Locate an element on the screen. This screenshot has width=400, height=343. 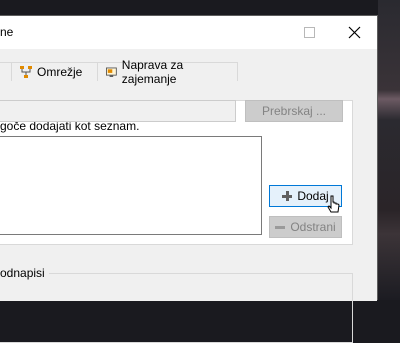
desktop-background is located at coordinates (389, 150).